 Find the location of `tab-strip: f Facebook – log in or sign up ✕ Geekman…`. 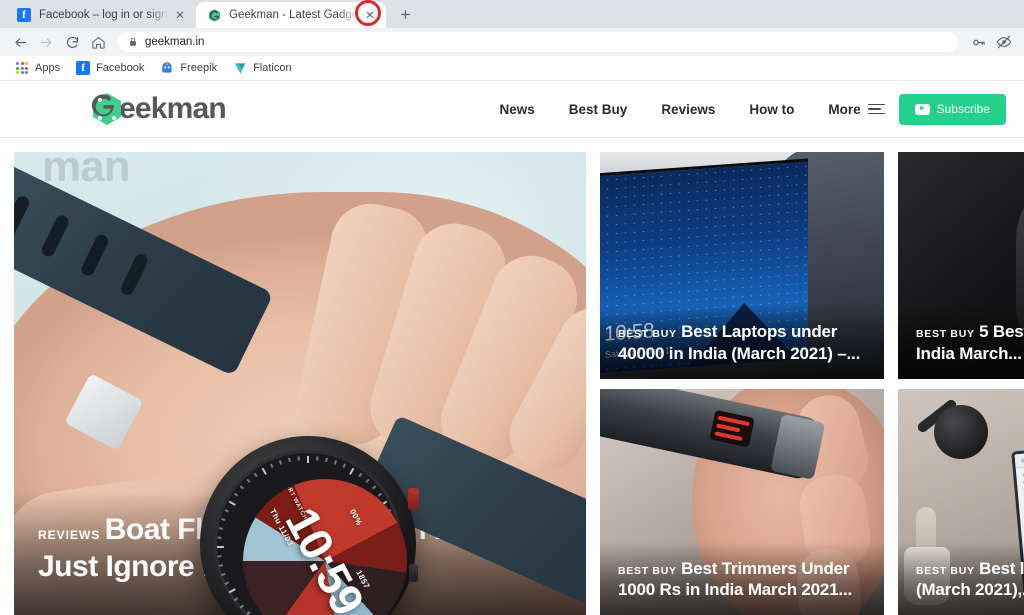

tab-strip: f Facebook – log in or sign up ✕ Geekman… is located at coordinates (512, 14).